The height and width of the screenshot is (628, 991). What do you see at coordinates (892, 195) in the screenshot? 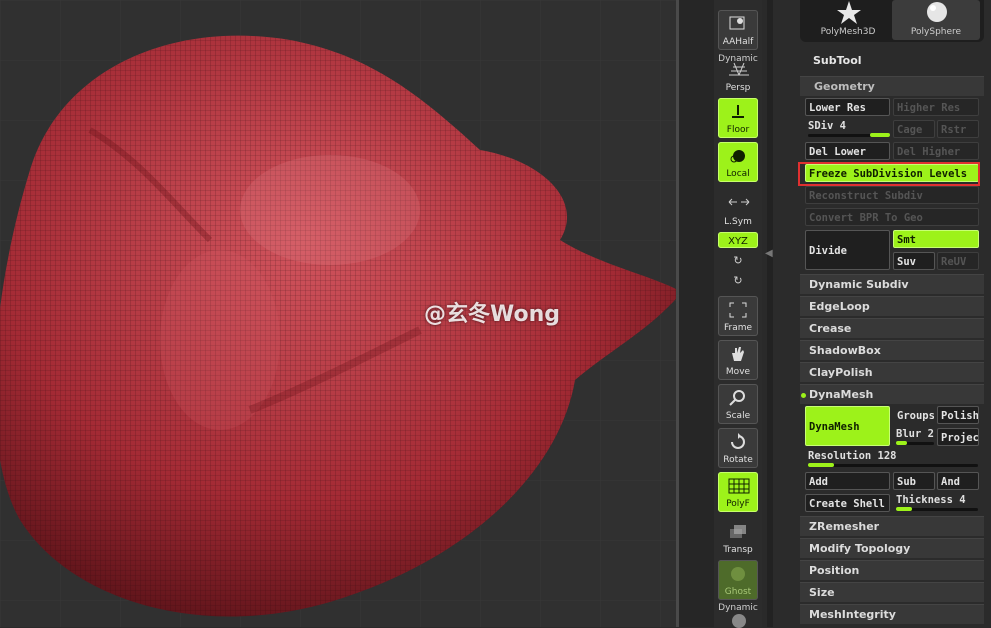
I see `reconstruct-subdiv-button: Reconstruct Subdiv` at bounding box center [892, 195].